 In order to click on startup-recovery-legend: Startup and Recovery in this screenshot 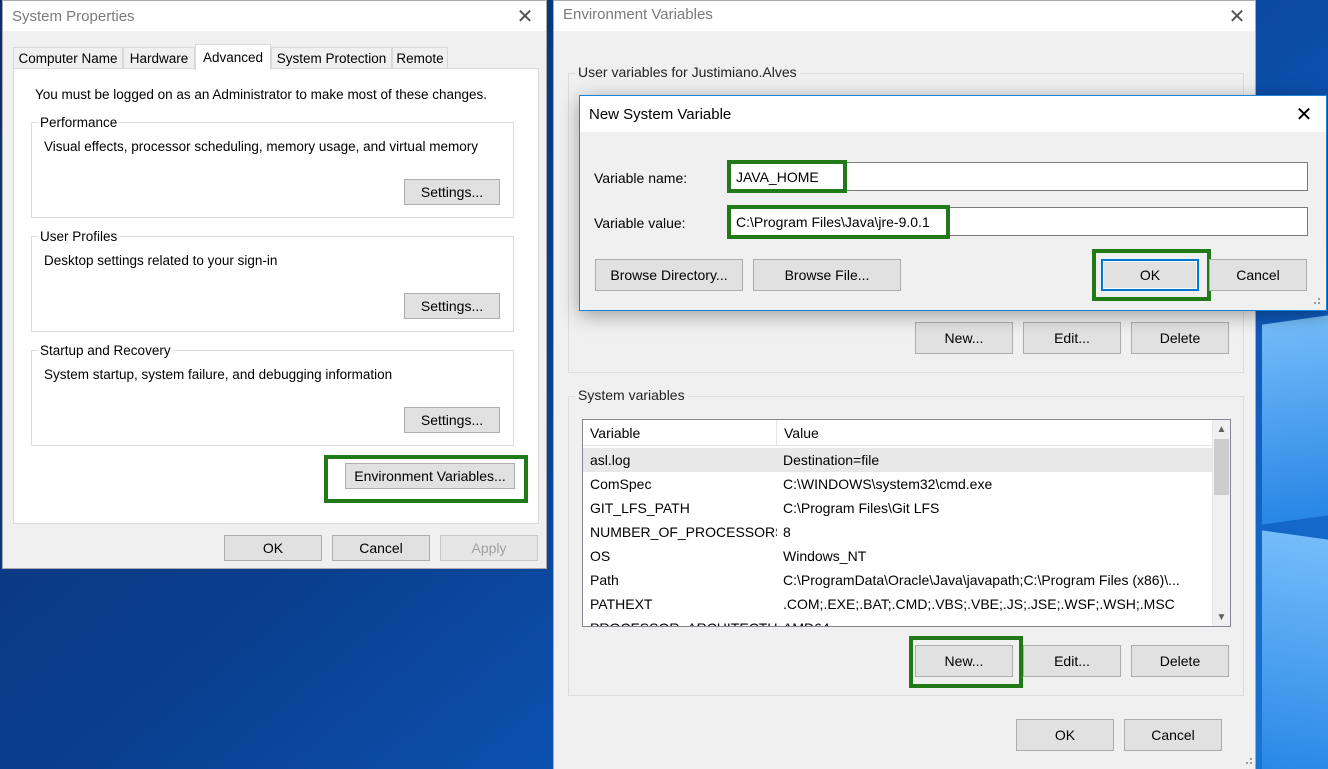, I will do `click(105, 350)`.